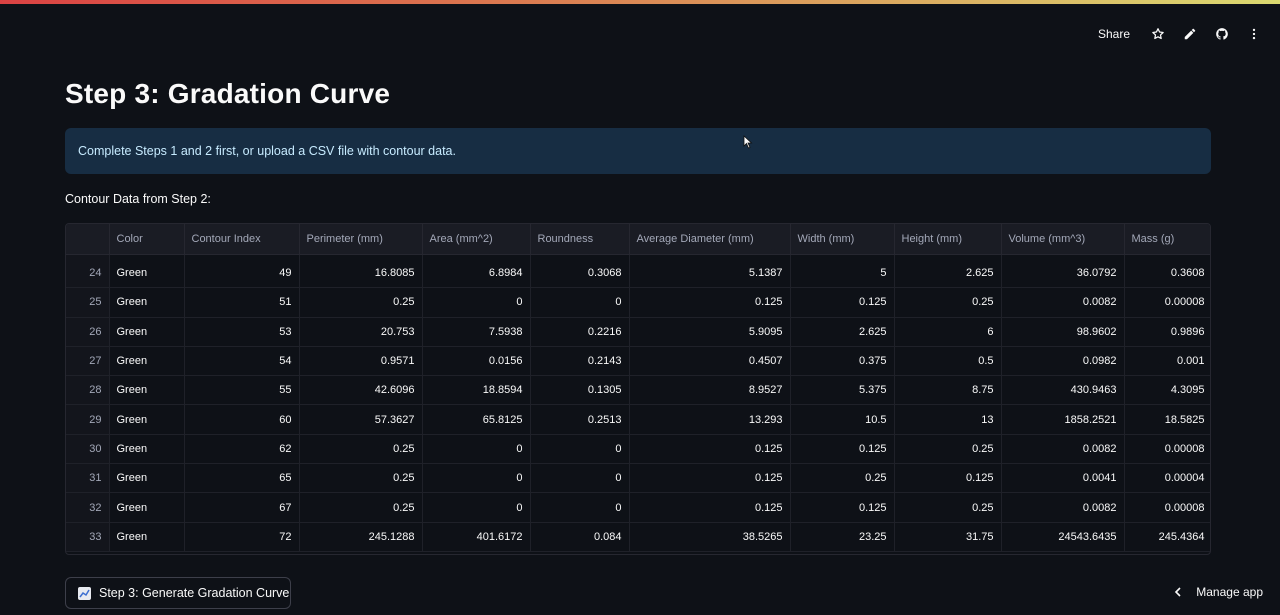 The width and height of the screenshot is (1280, 615). Describe the element at coordinates (1167, 478) in the screenshot. I see `cell-mass: 0.00004` at that location.